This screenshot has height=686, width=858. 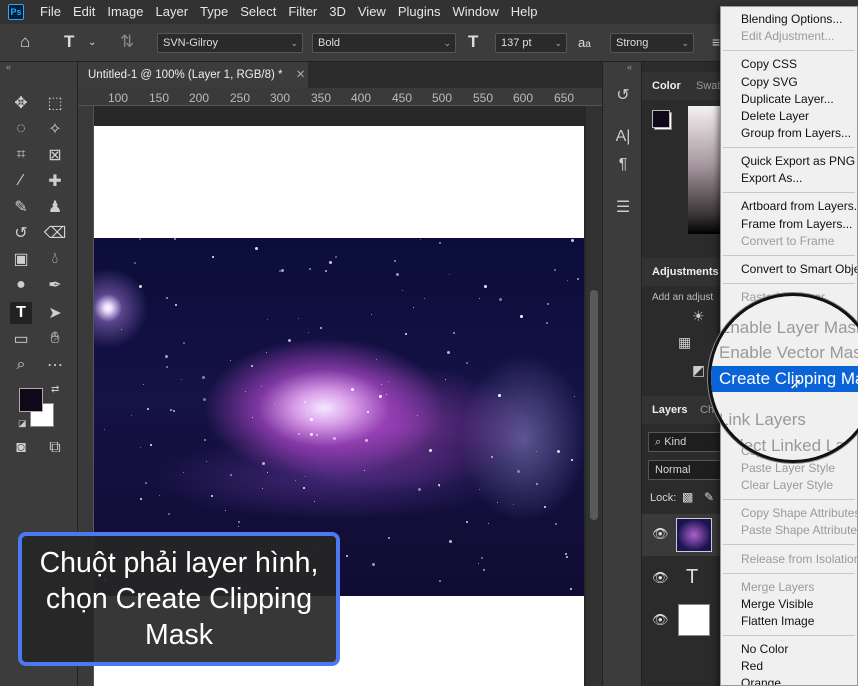 I want to click on curves-icon: ◩, so click(x=698, y=370).